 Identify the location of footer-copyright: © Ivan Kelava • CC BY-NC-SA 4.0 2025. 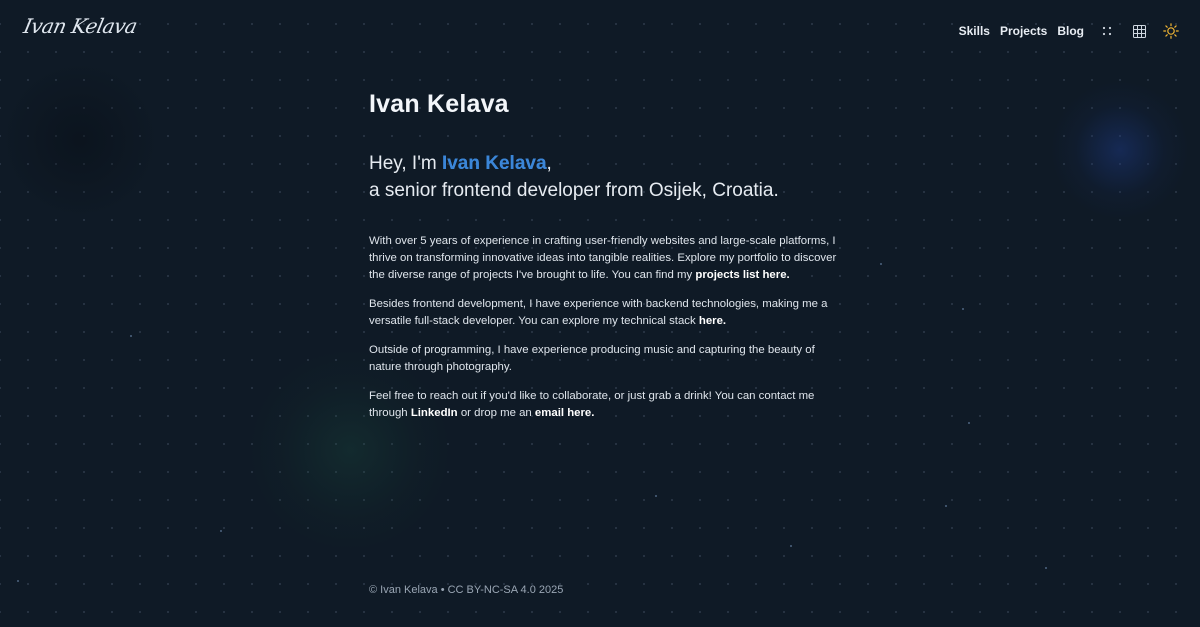
(466, 590).